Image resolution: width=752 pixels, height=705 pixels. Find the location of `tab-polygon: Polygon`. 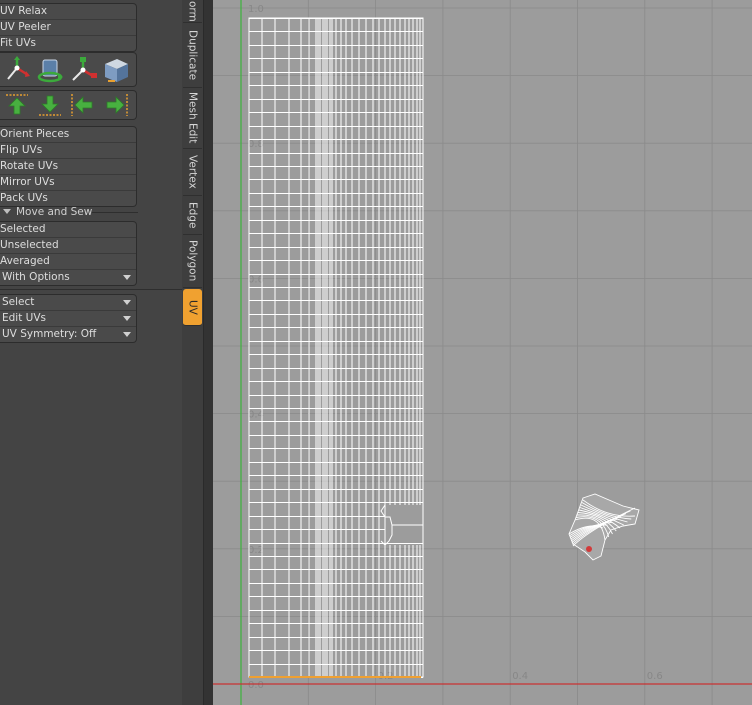

tab-polygon: Polygon is located at coordinates (192, 261).